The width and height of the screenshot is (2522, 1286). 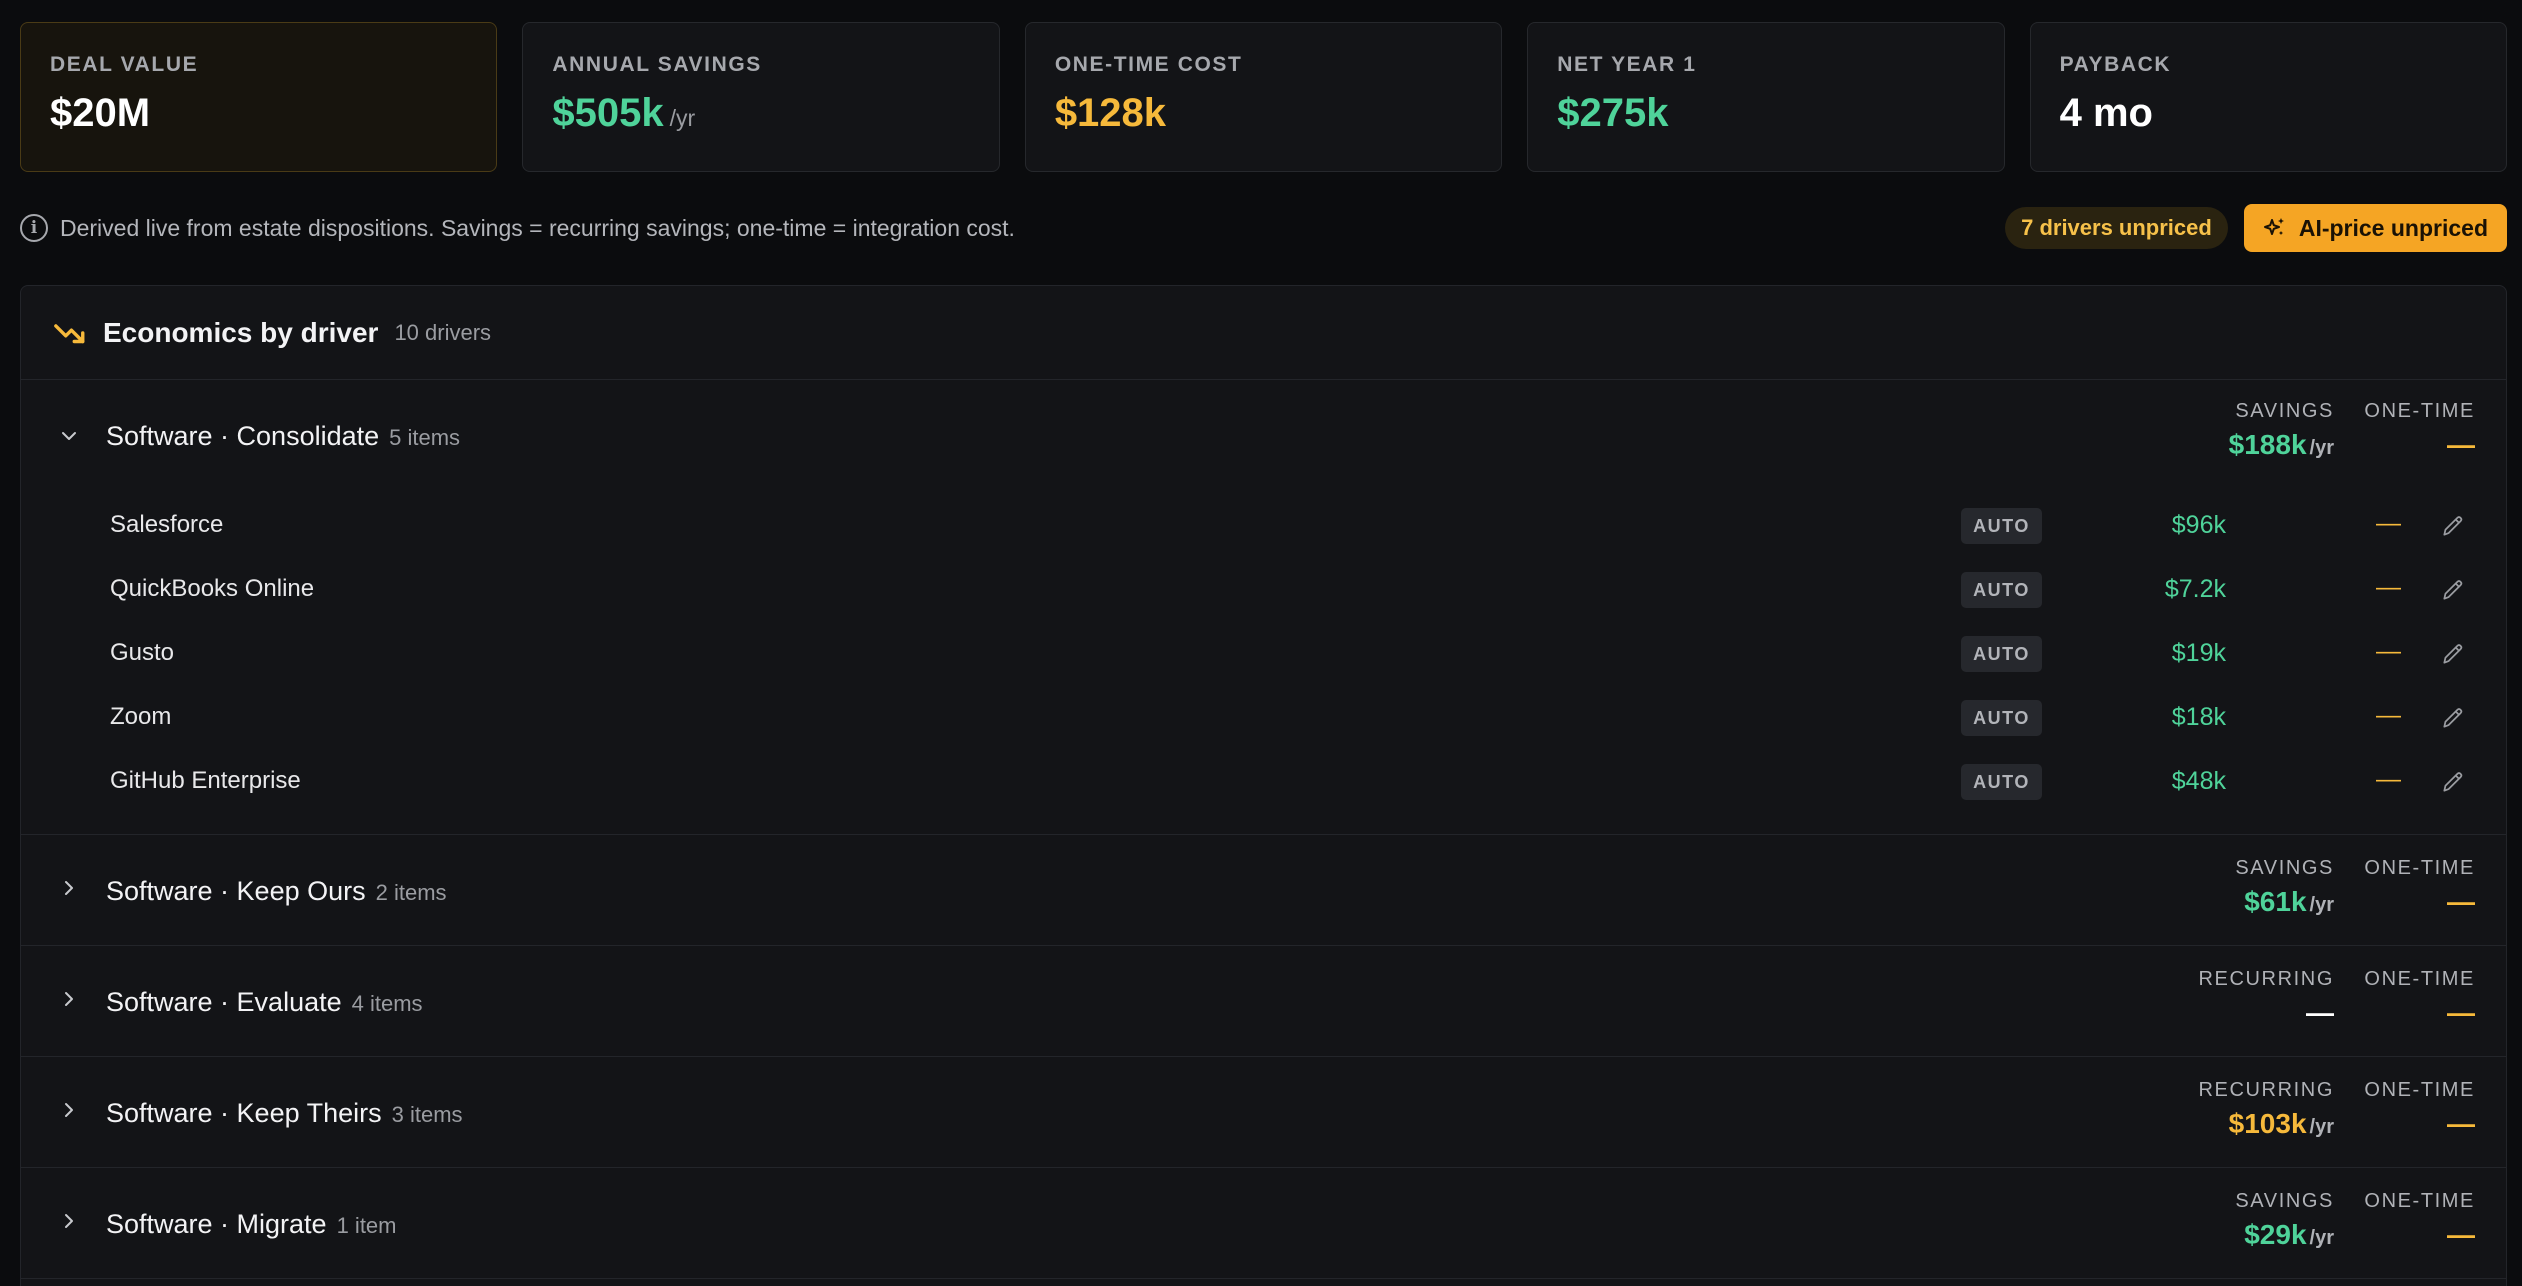 What do you see at coordinates (761, 97) in the screenshot?
I see `kpi-card-annual-savings: ANNUAL SAVINGS $505k/yr` at bounding box center [761, 97].